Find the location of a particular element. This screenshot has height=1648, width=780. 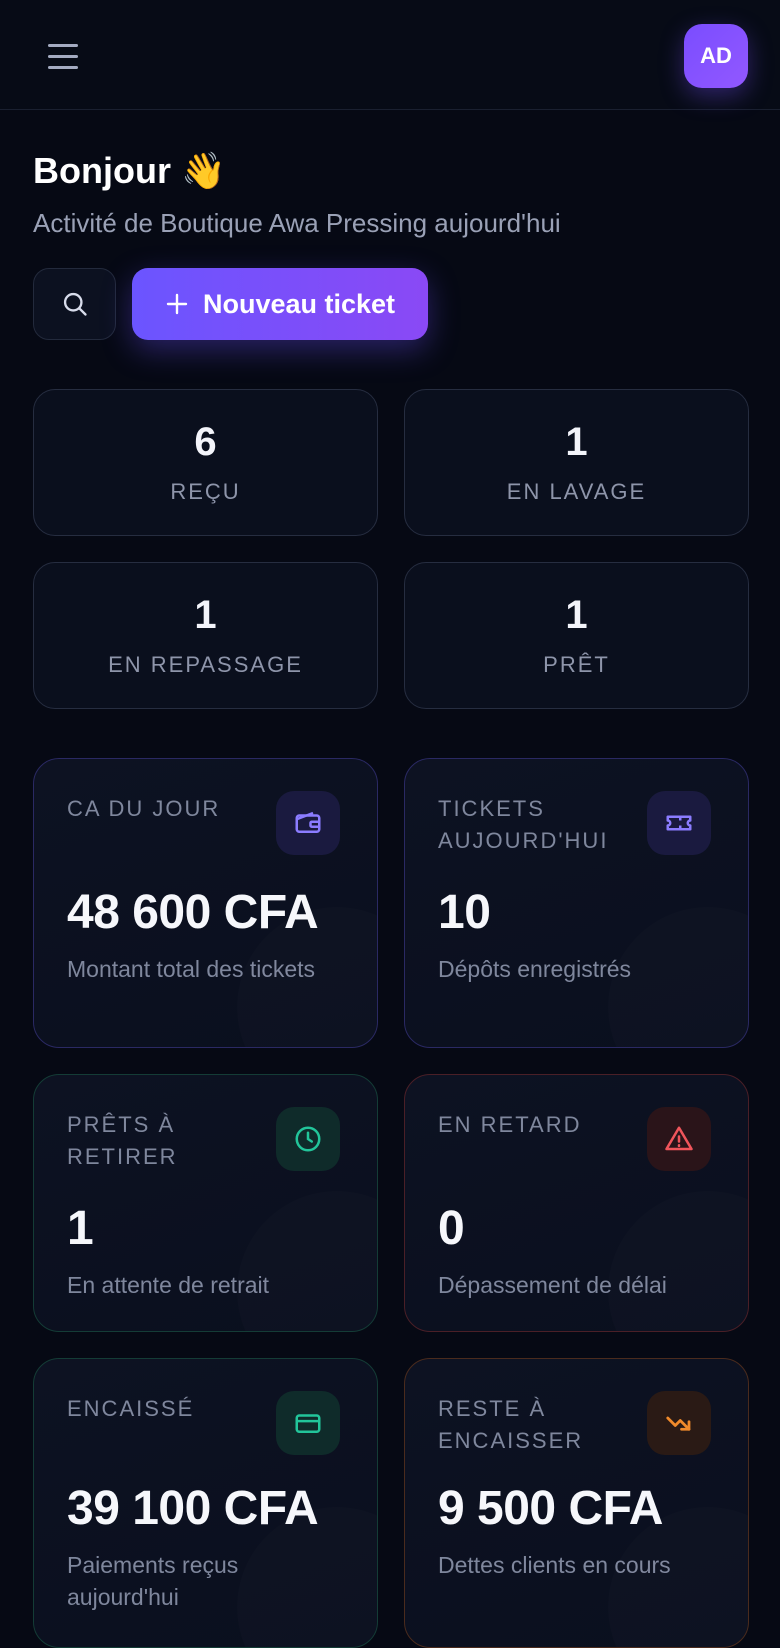

kpi-subtitle: Dépôts enregistrés is located at coordinates (535, 969).